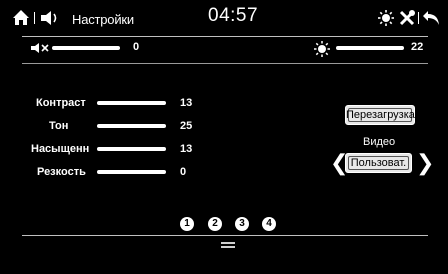  Describe the element at coordinates (379, 142) in the screenshot. I see `video-label: Видео` at that location.